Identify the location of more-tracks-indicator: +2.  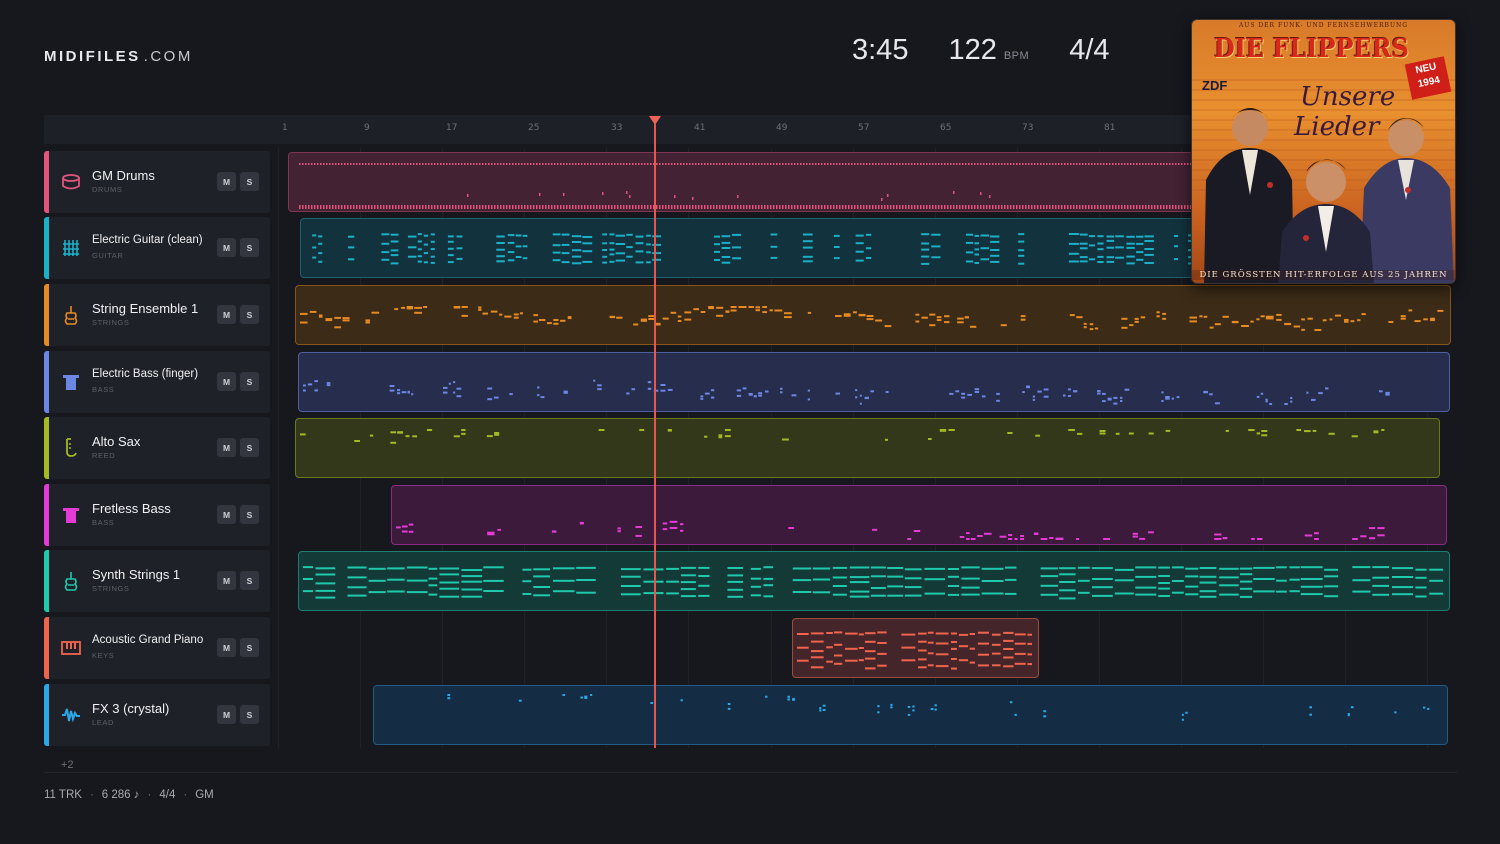
(67, 765).